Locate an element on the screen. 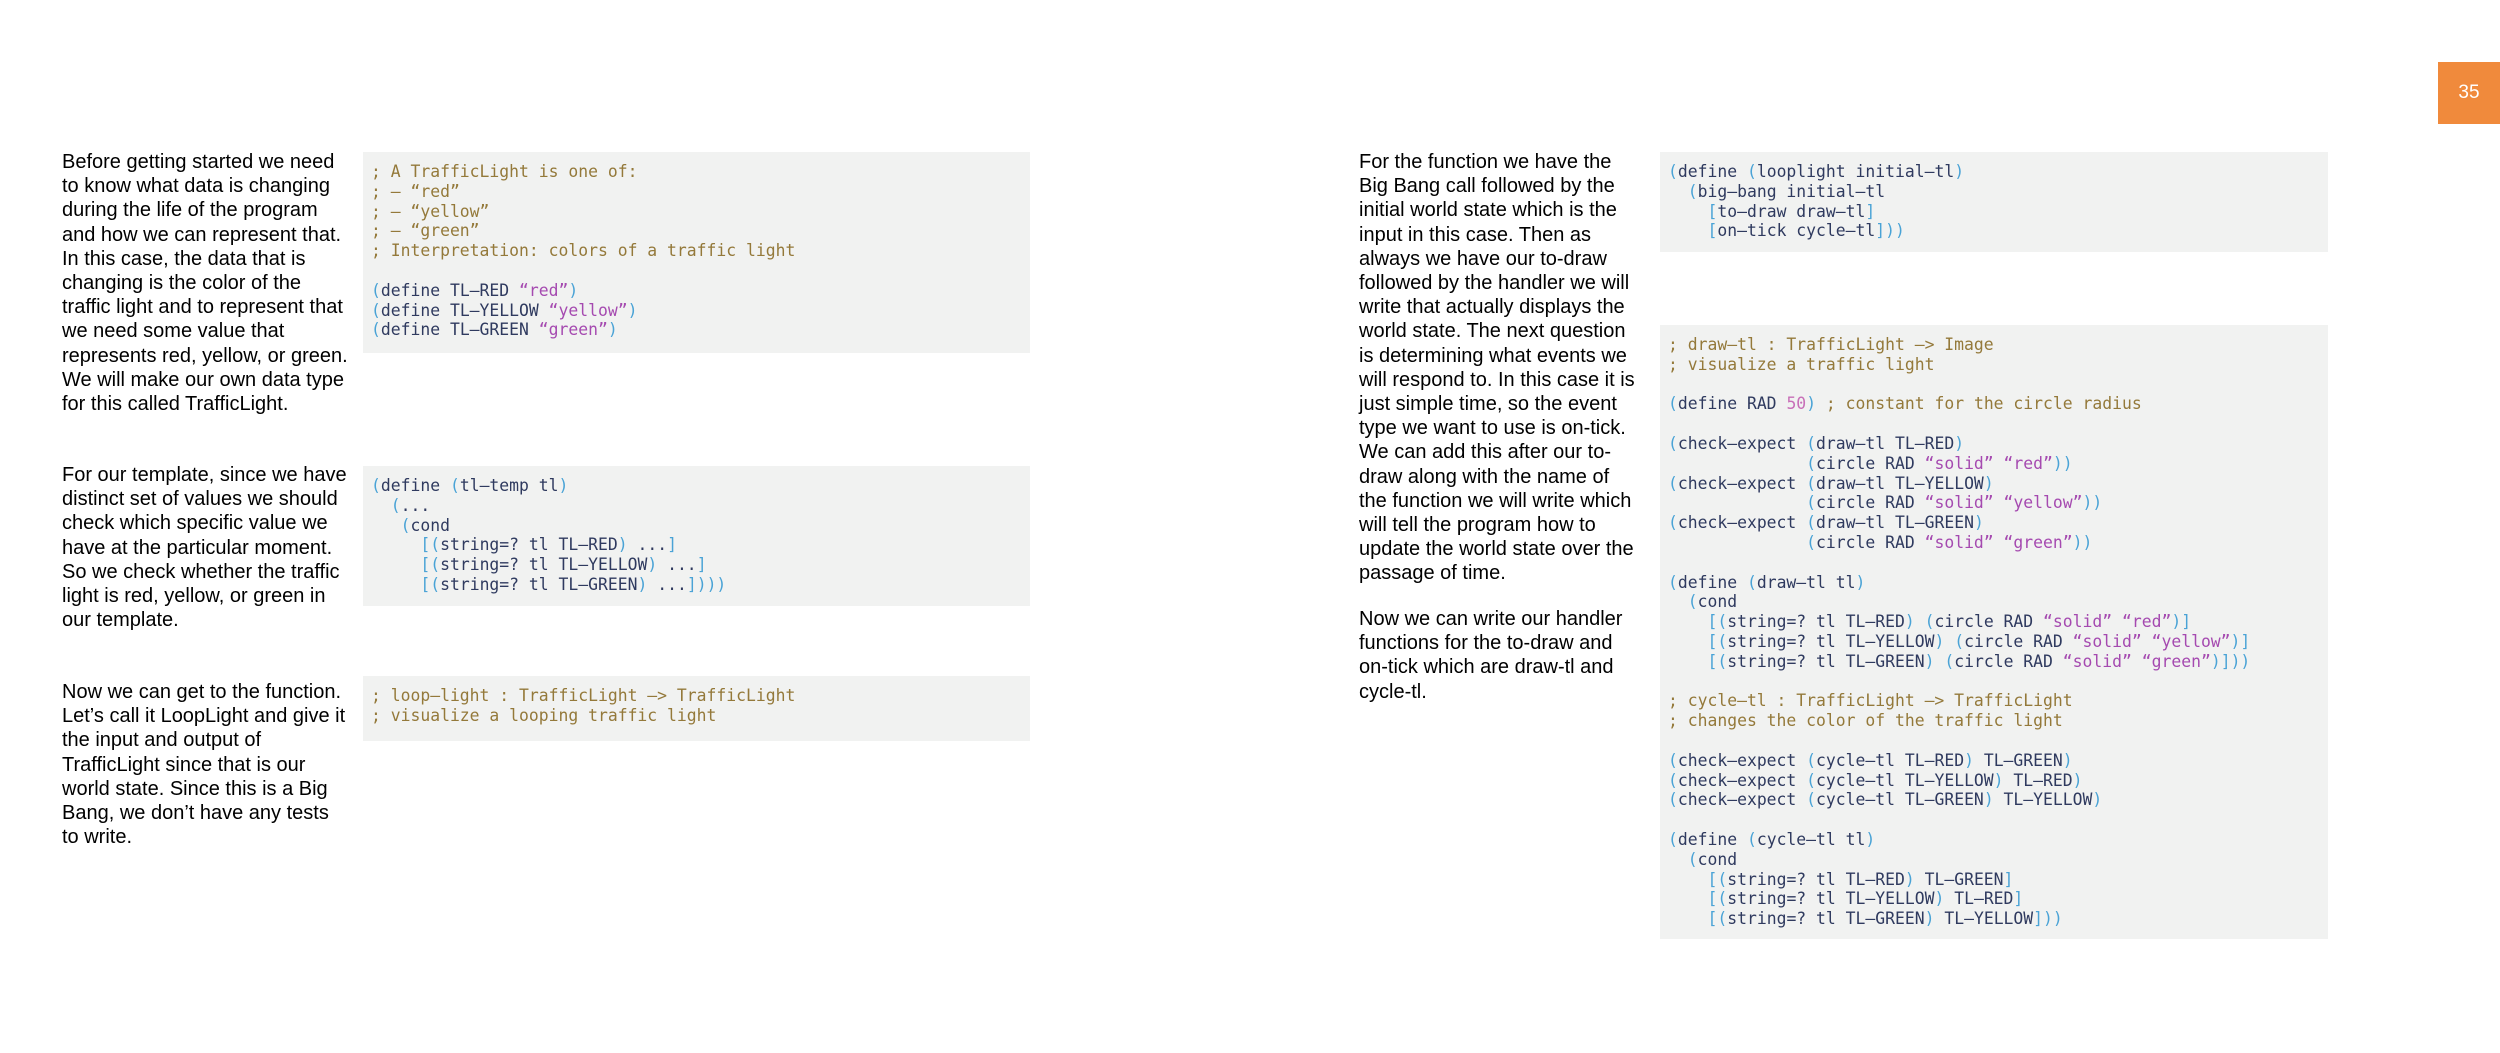 Image resolution: width=2500 pixels, height=1053 pixels. code-token: cond is located at coordinates (1717, 602).